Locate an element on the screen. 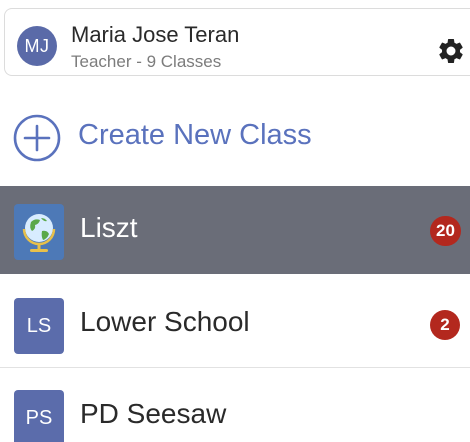 Image resolution: width=470 pixels, height=442 pixels. plus-circle-icon is located at coordinates (37, 138).